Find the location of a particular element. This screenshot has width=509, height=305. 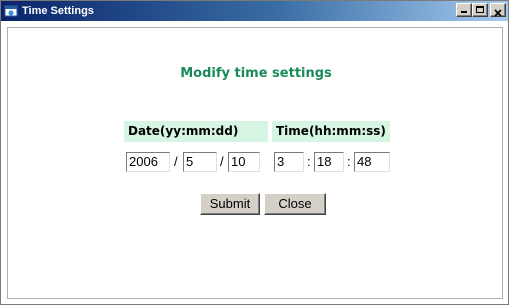

minimize-icon is located at coordinates (464, 12).